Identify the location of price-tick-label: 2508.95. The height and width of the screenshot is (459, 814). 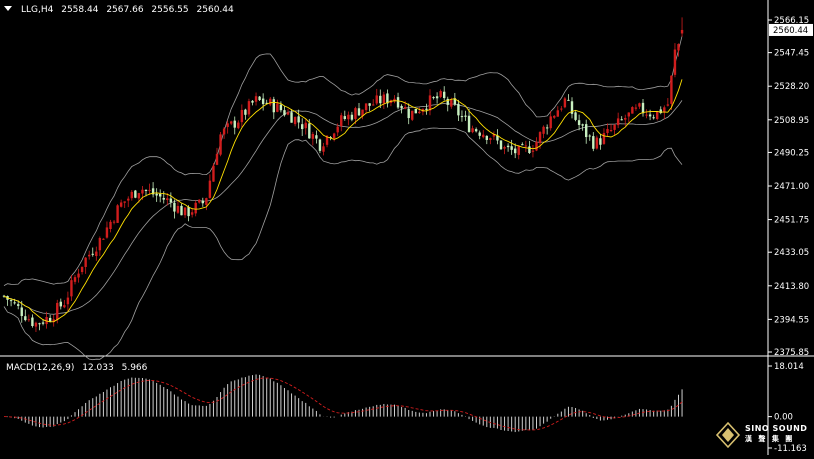
(791, 121).